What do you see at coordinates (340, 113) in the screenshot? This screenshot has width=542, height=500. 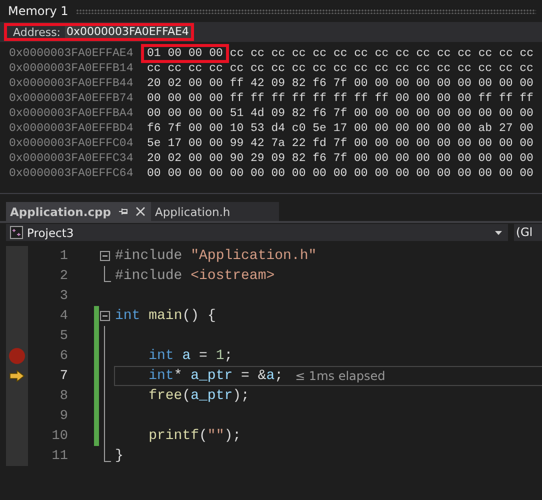 I see `memory-bytes: 00 00 00 00 51 4d 09 82 f6 7f 00 00 00 00 00 00 00 00 00` at bounding box center [340, 113].